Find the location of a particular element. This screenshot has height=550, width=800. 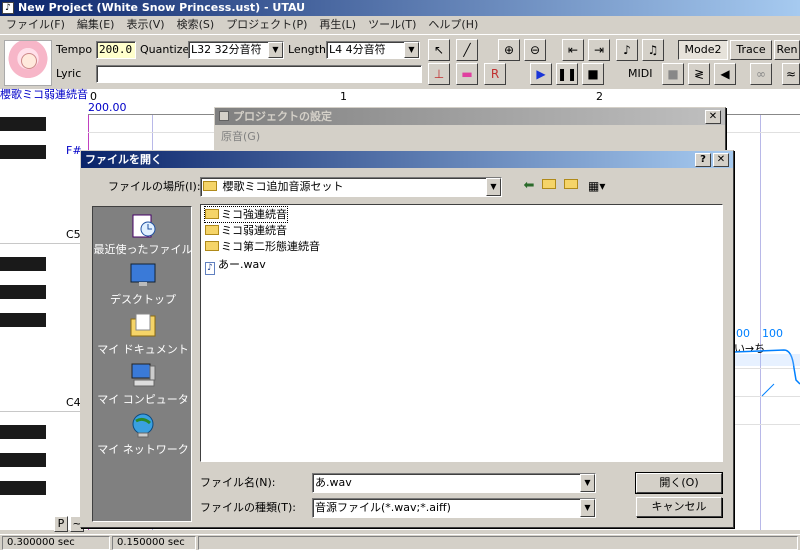

file-item: ミコ第二形態連続音 is located at coordinates (262, 246).